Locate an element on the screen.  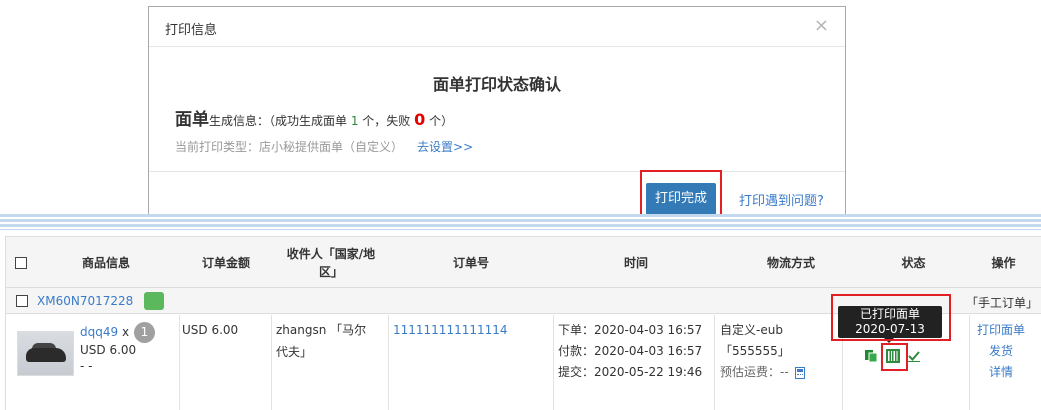
header-product: 商品信息 is located at coordinates (105, 263).